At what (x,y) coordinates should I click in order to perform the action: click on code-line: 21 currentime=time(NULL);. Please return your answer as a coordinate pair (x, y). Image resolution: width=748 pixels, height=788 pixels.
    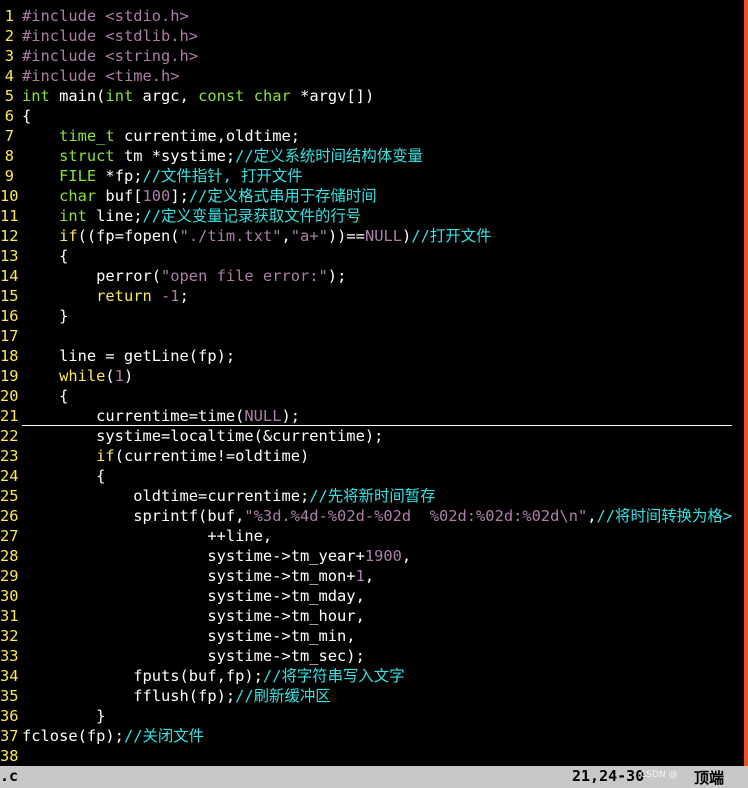
    Looking at the image, I should click on (366, 416).